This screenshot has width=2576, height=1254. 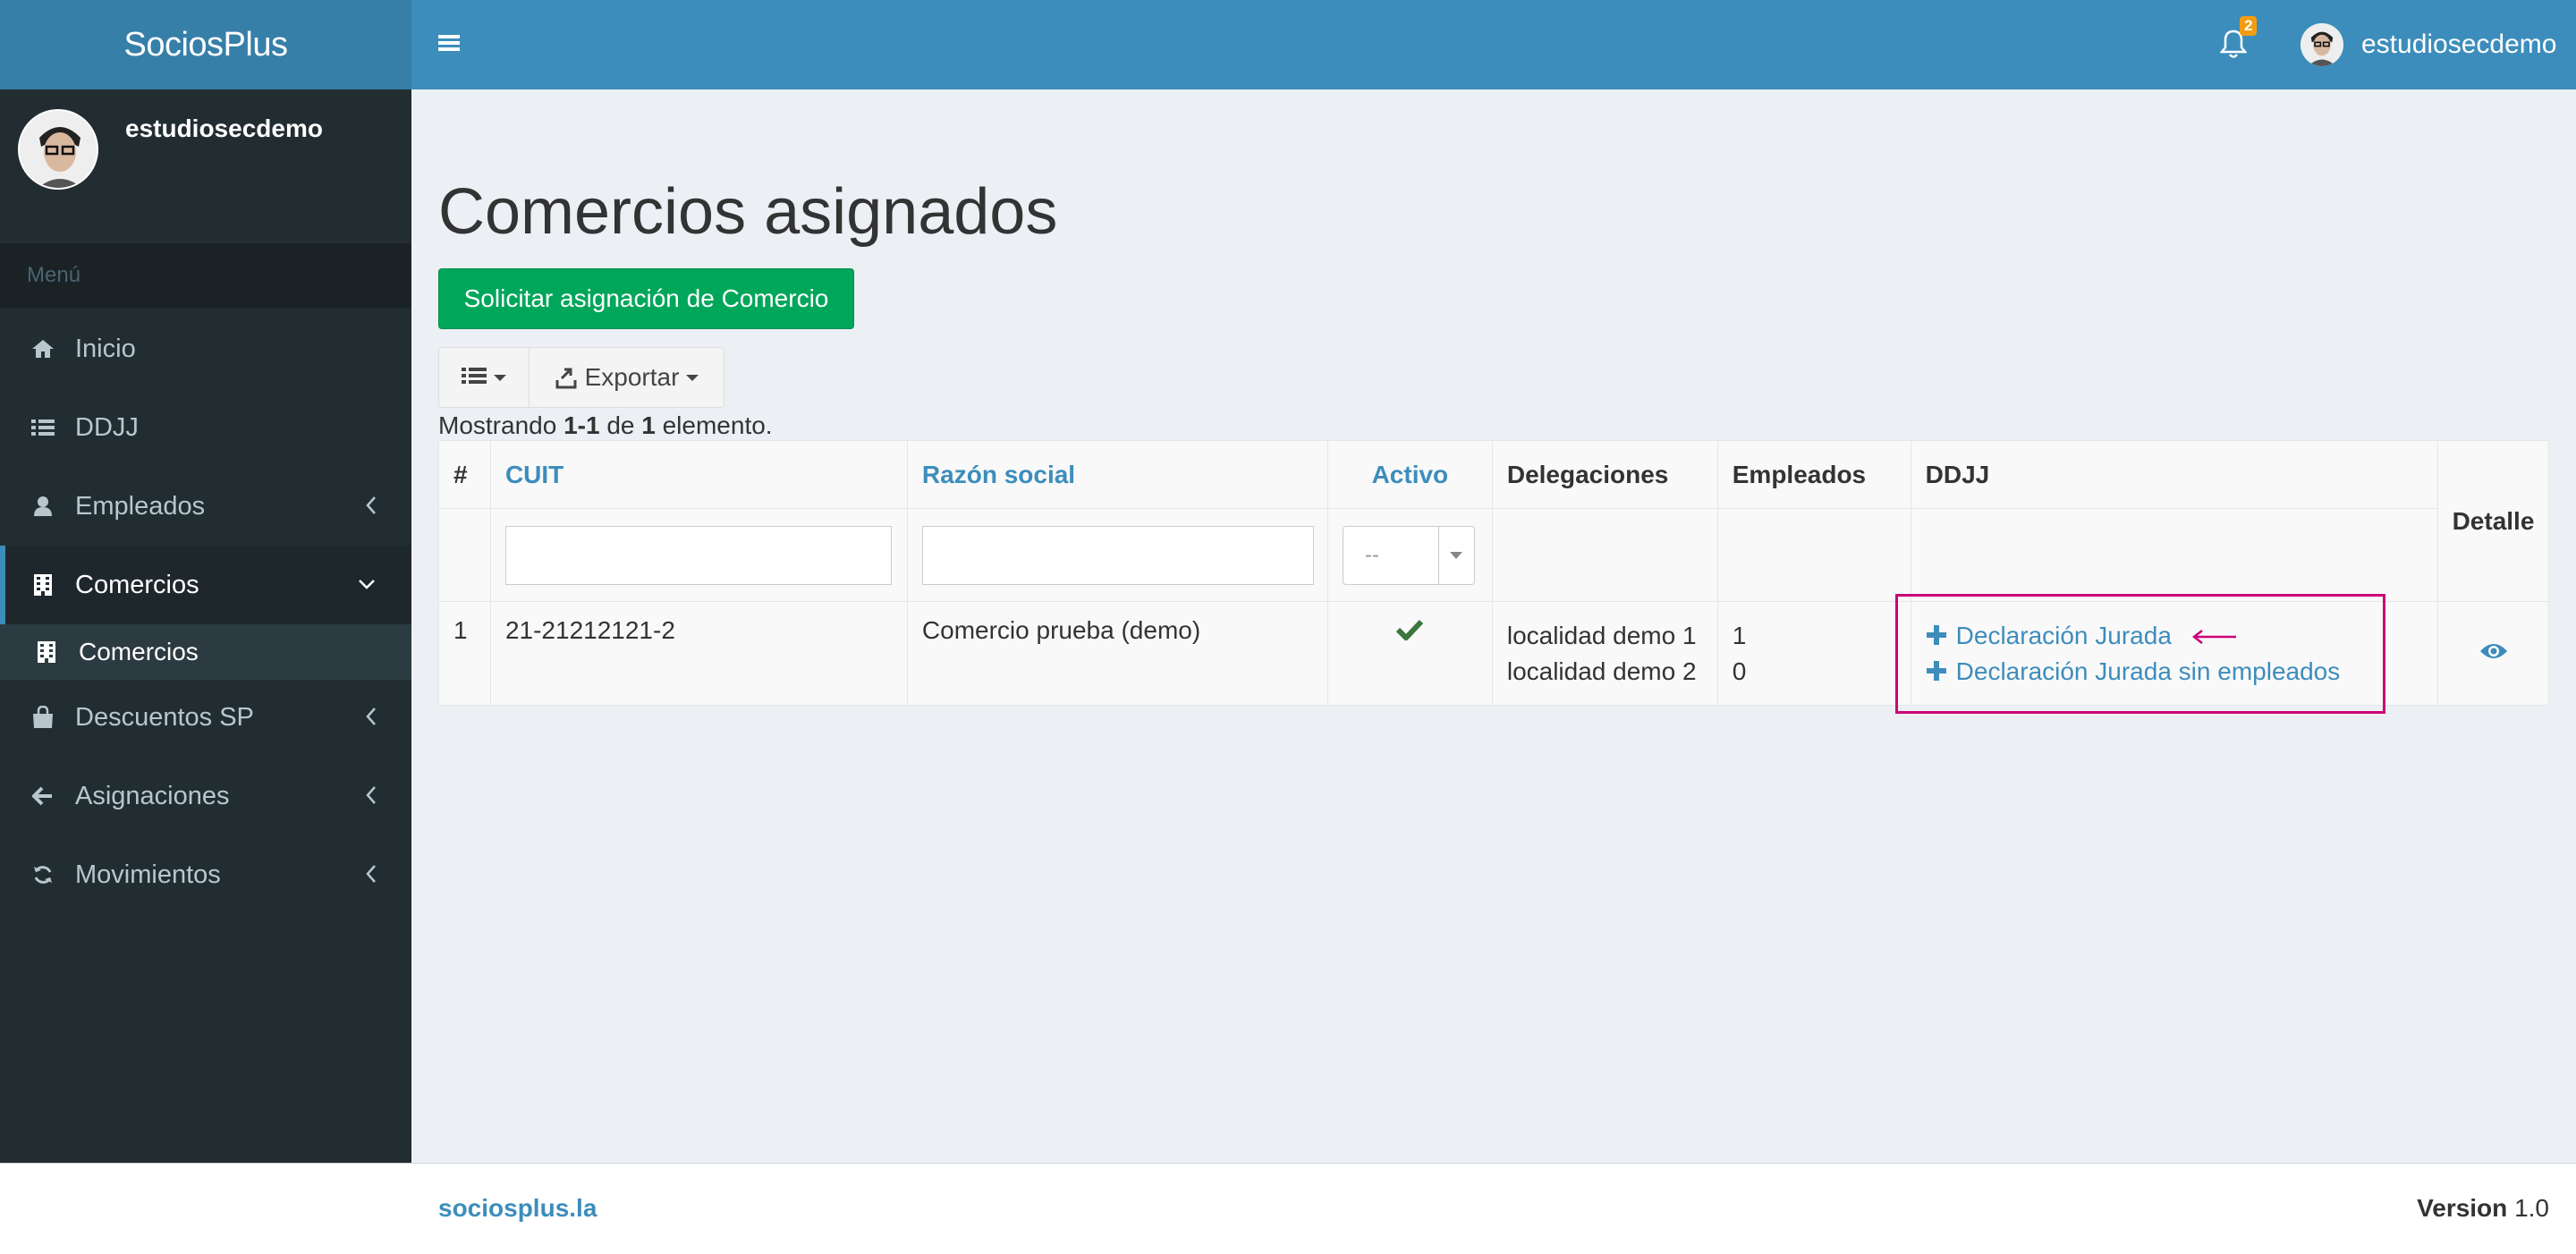 What do you see at coordinates (1493, 555) in the screenshot?
I see `table-filter-row: --` at bounding box center [1493, 555].